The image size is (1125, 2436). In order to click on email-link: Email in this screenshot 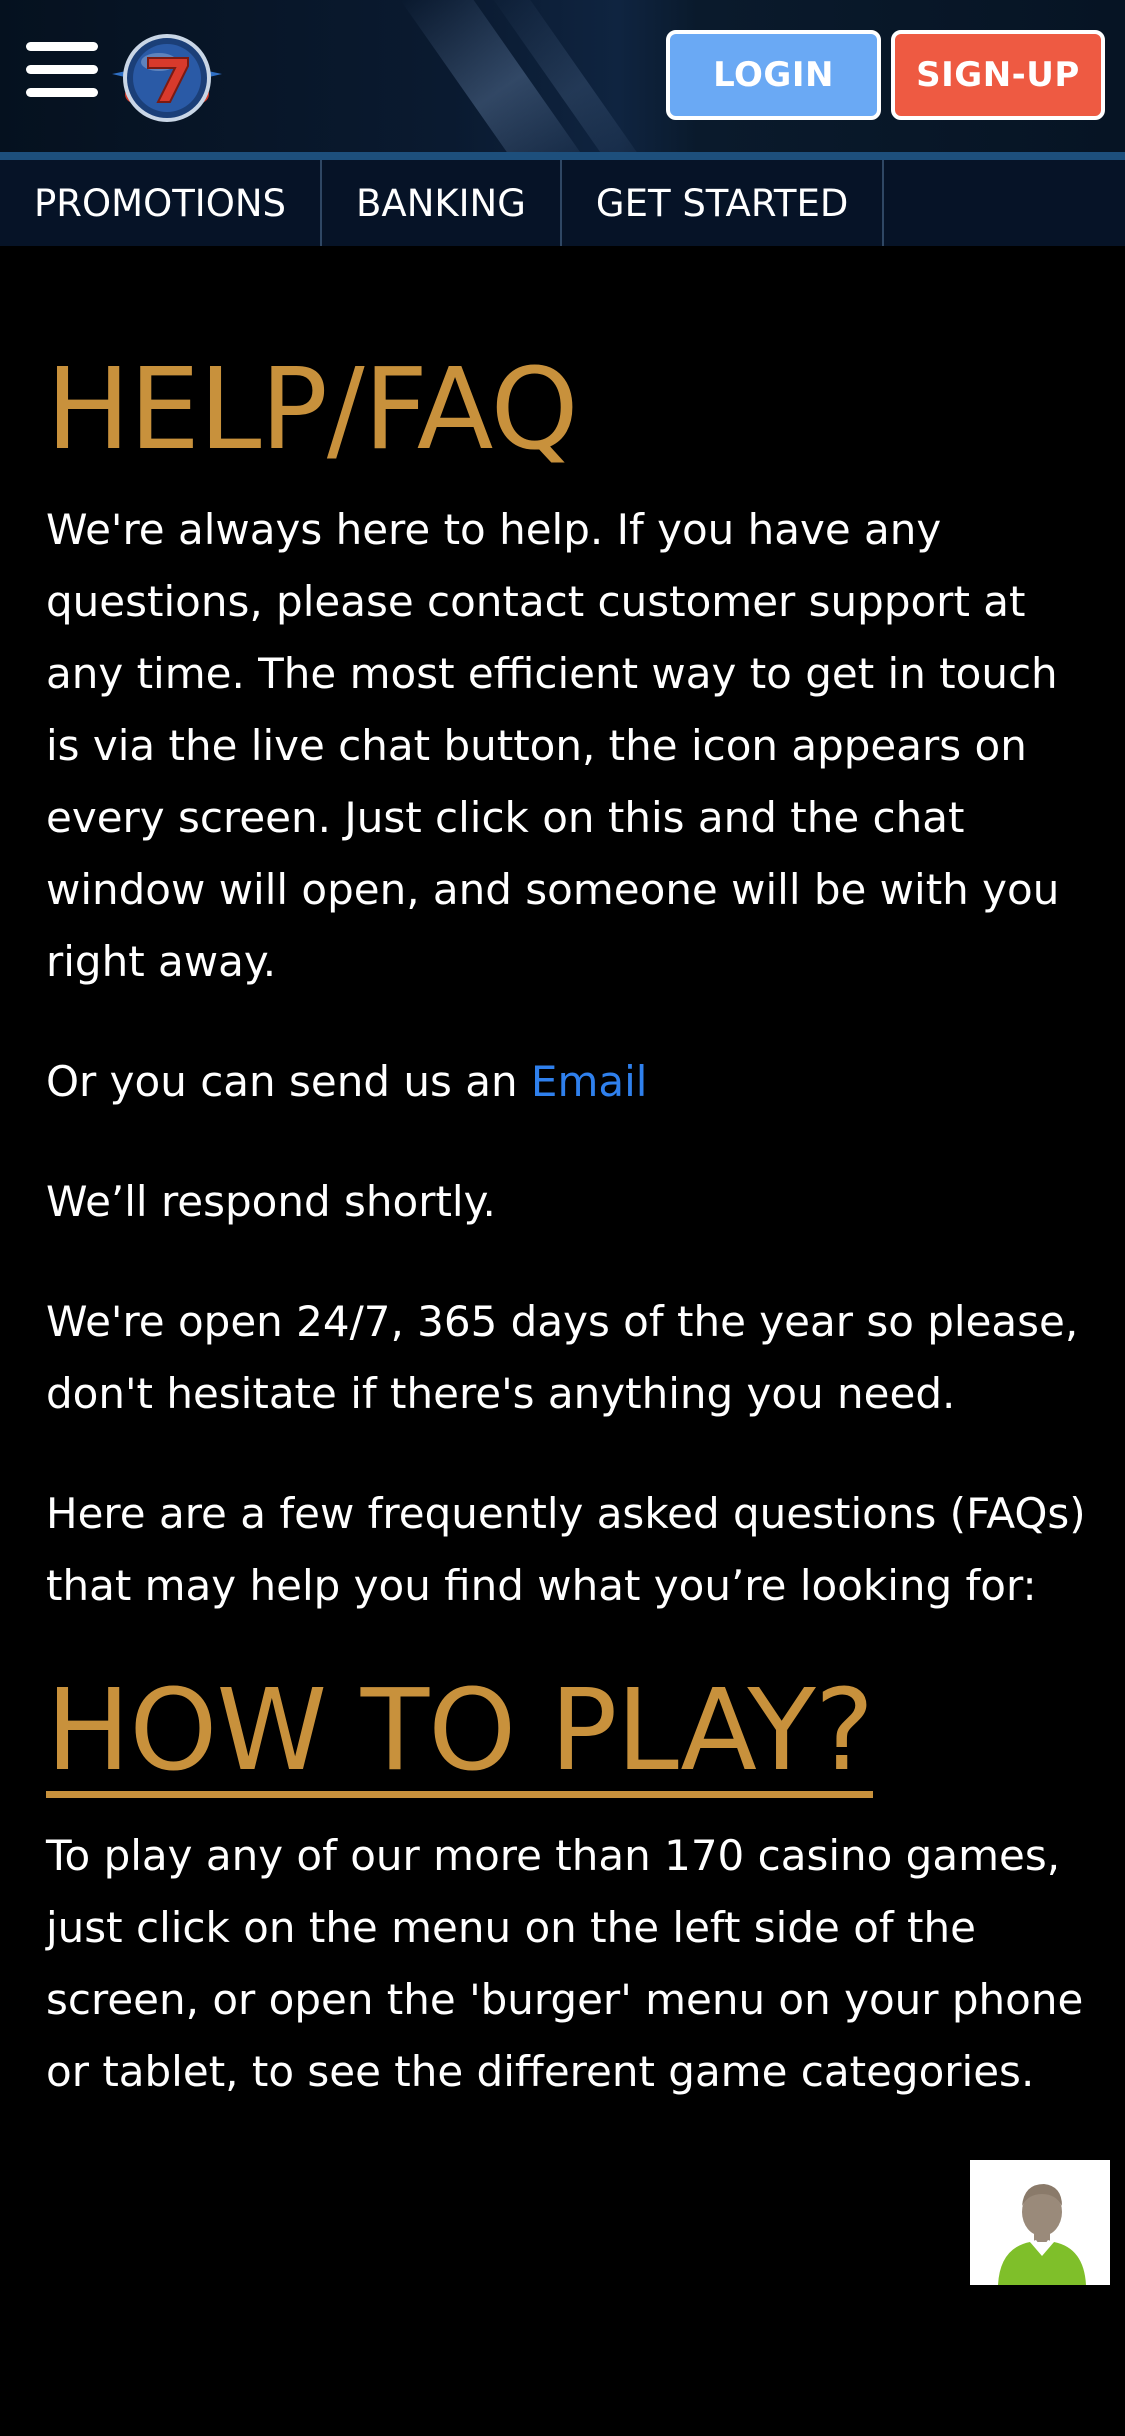, I will do `click(589, 1081)`.